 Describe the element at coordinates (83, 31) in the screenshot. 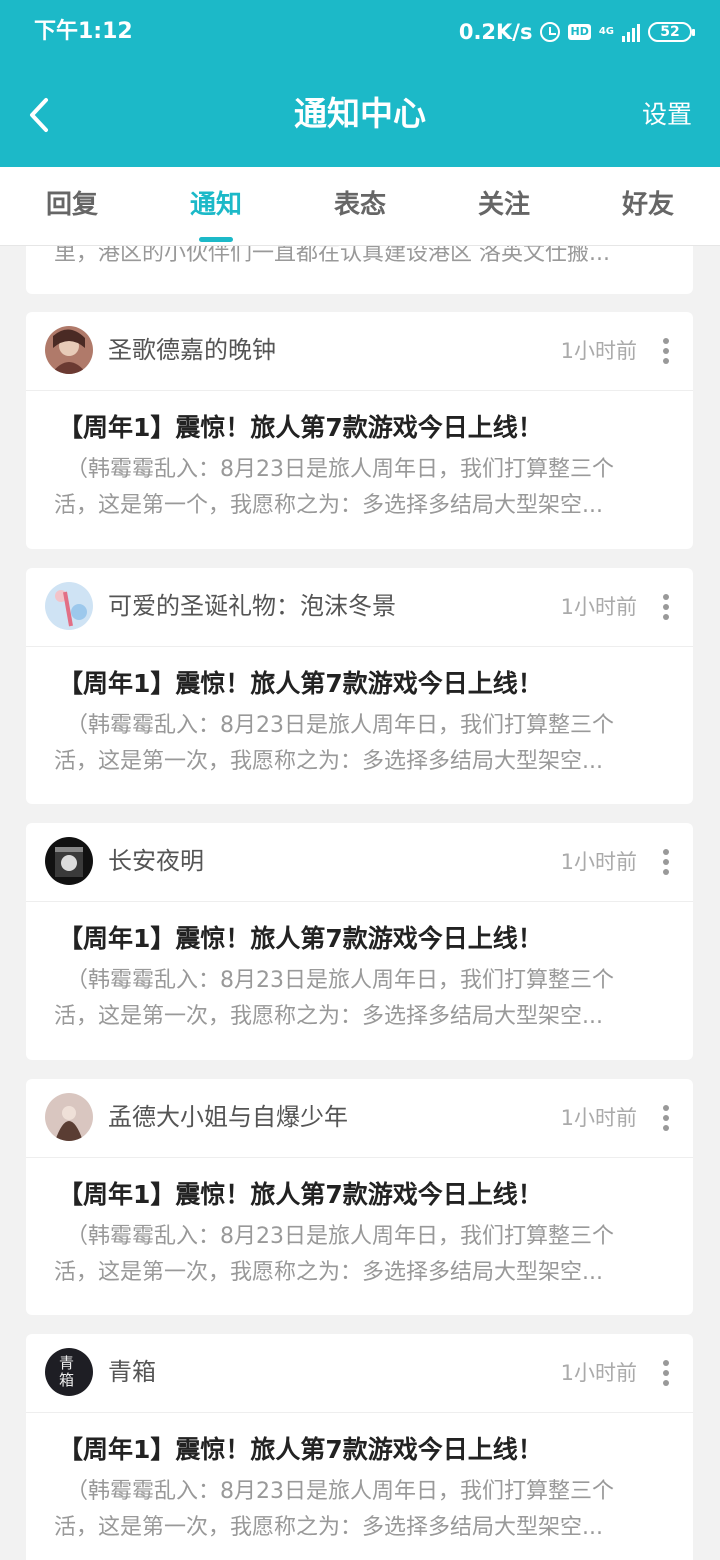

I see `status-time: 下午1:12` at that location.